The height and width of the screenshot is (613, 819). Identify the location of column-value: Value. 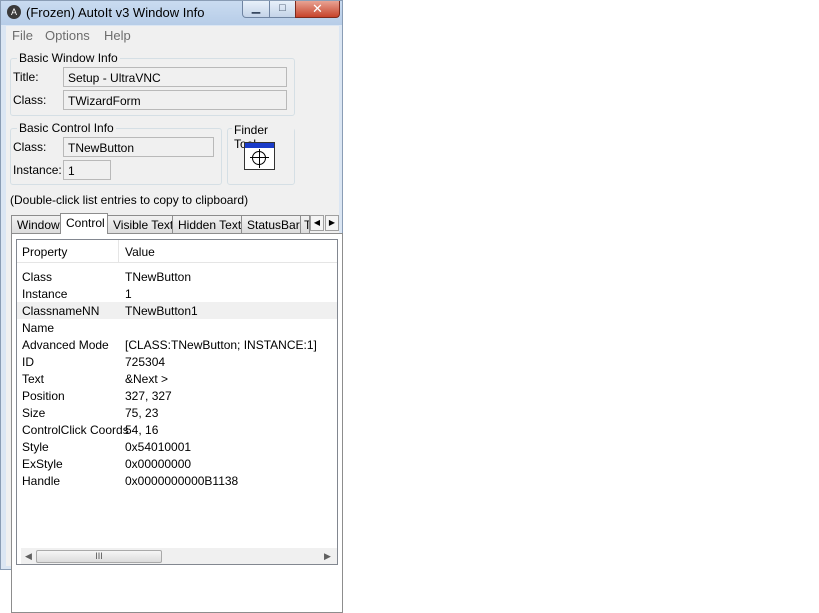
(140, 252).